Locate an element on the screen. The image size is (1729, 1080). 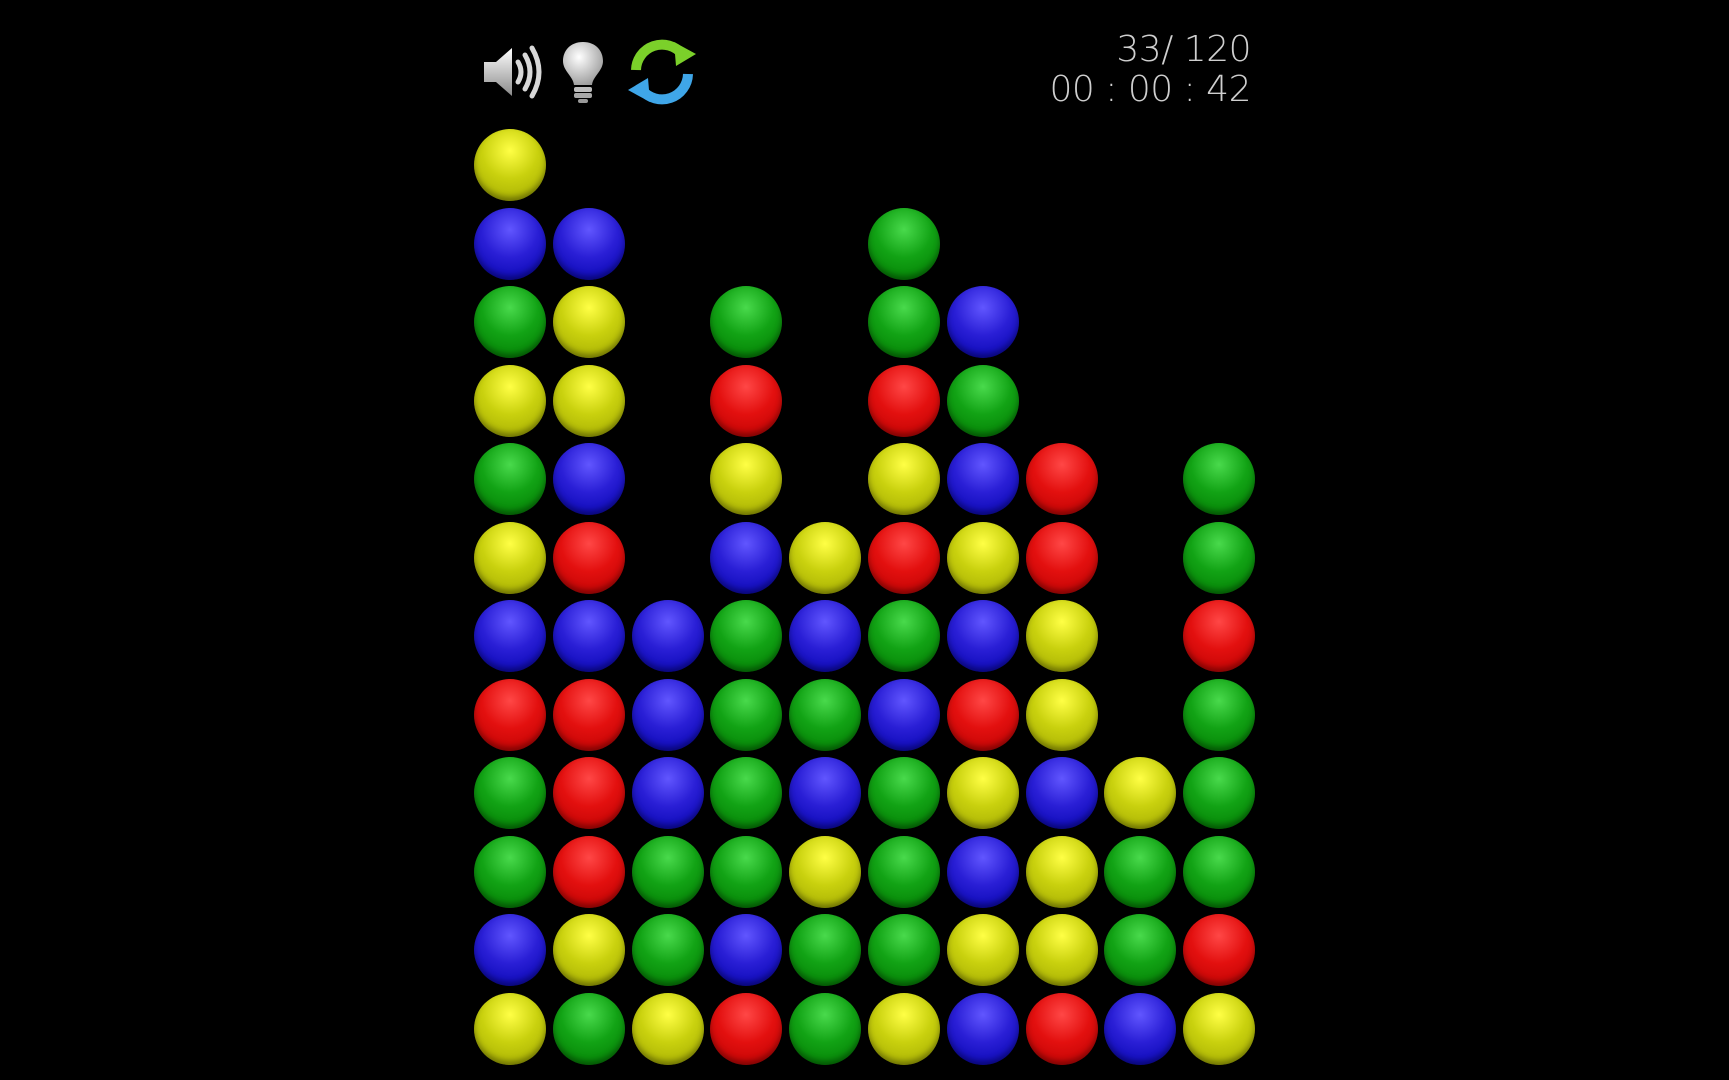
speaker-icon is located at coordinates (513, 72).